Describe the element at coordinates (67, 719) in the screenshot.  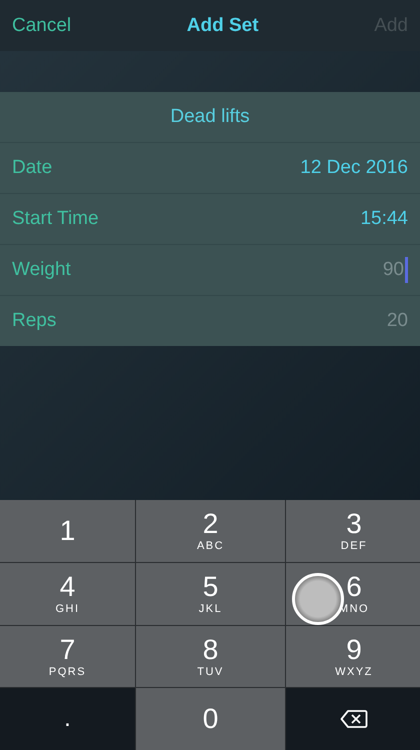
I see `decimal-key: .` at that location.